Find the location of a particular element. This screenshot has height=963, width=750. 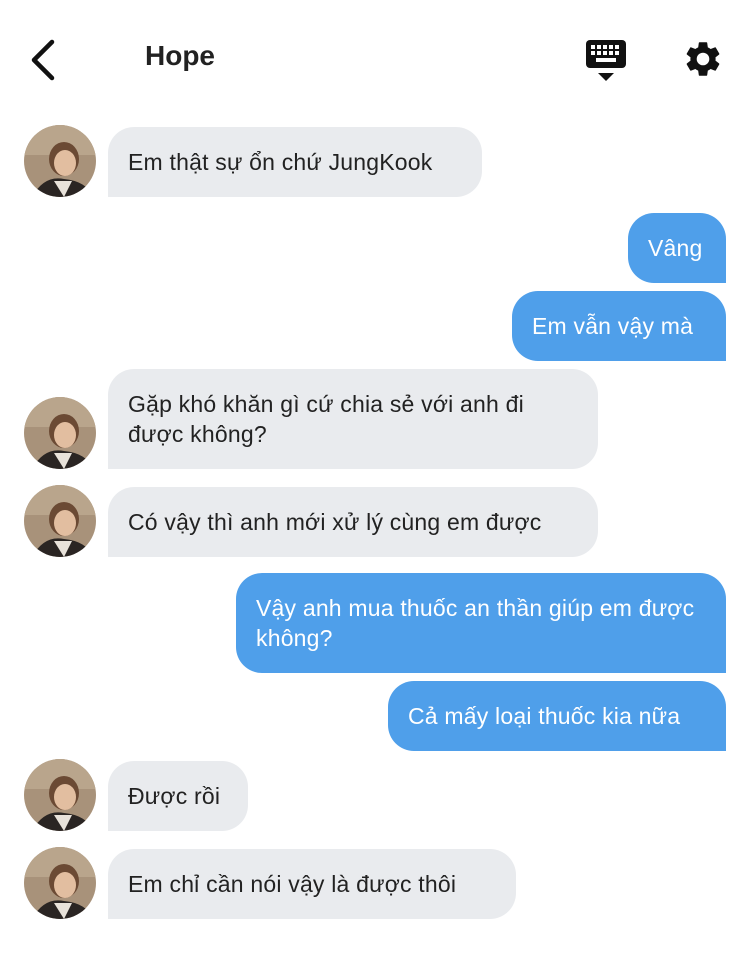

gear-icon is located at coordinates (703, 59).